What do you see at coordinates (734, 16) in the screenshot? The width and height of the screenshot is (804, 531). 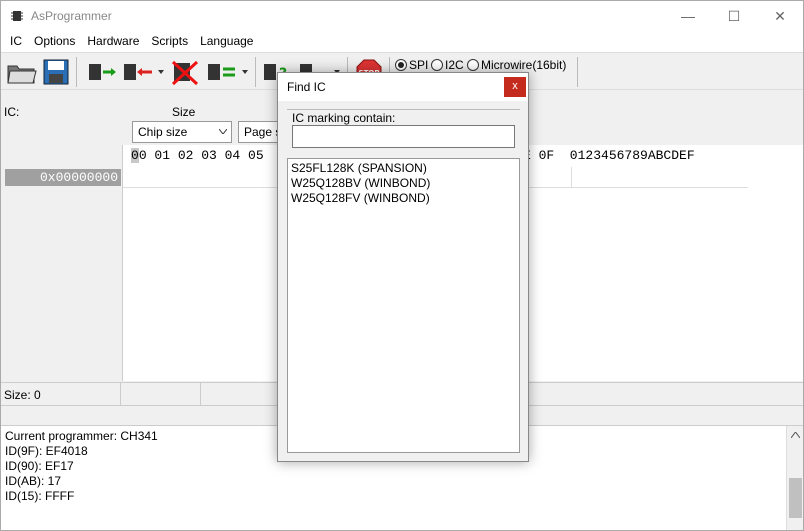 I see `maximize-button: ☐` at bounding box center [734, 16].